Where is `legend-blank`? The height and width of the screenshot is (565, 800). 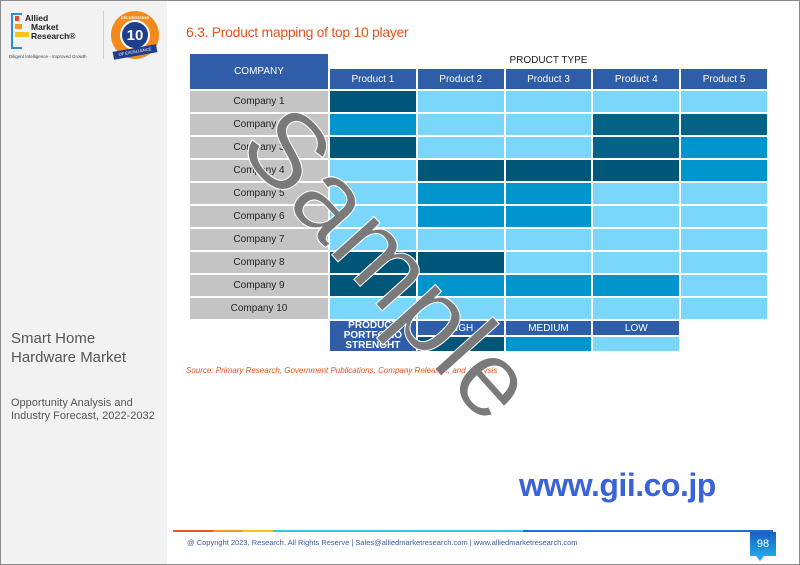
legend-blank is located at coordinates (259, 336).